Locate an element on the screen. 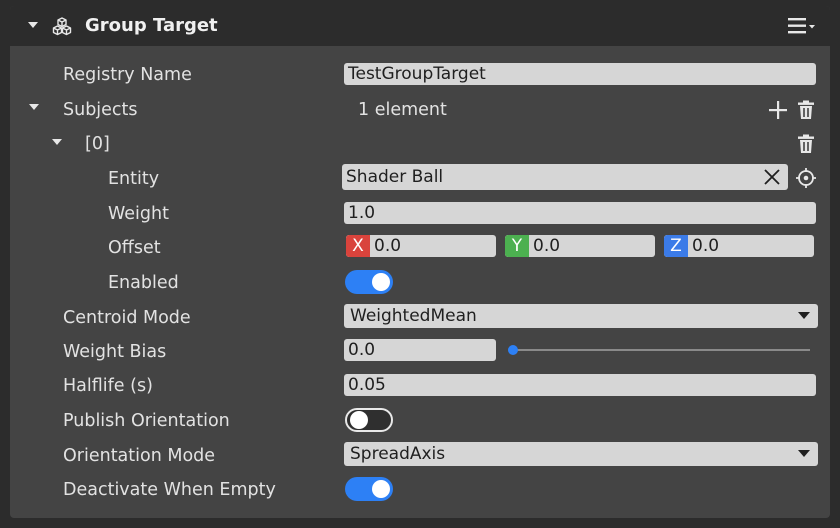  registry-name-input: TestGroupTarget is located at coordinates (580, 74).